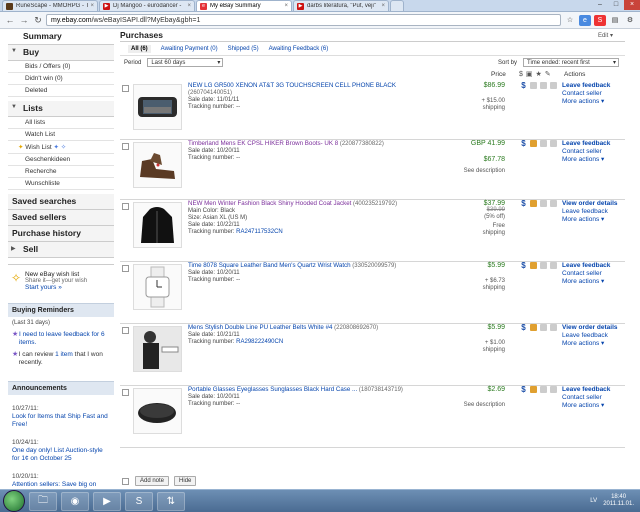 The height and width of the screenshot is (512, 640). I want to click on close-window-icon: ×, so click(632, 5).